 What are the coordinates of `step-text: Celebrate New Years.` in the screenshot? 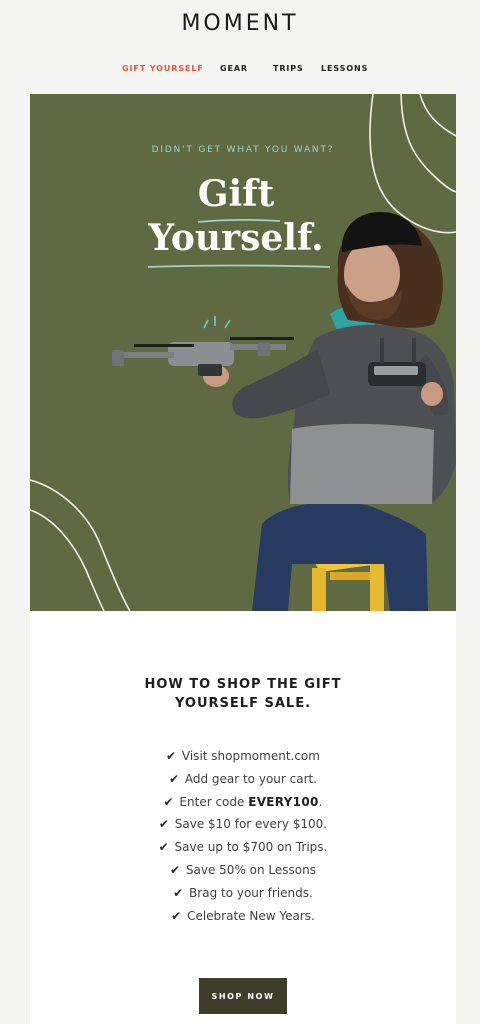 It's located at (251, 915).